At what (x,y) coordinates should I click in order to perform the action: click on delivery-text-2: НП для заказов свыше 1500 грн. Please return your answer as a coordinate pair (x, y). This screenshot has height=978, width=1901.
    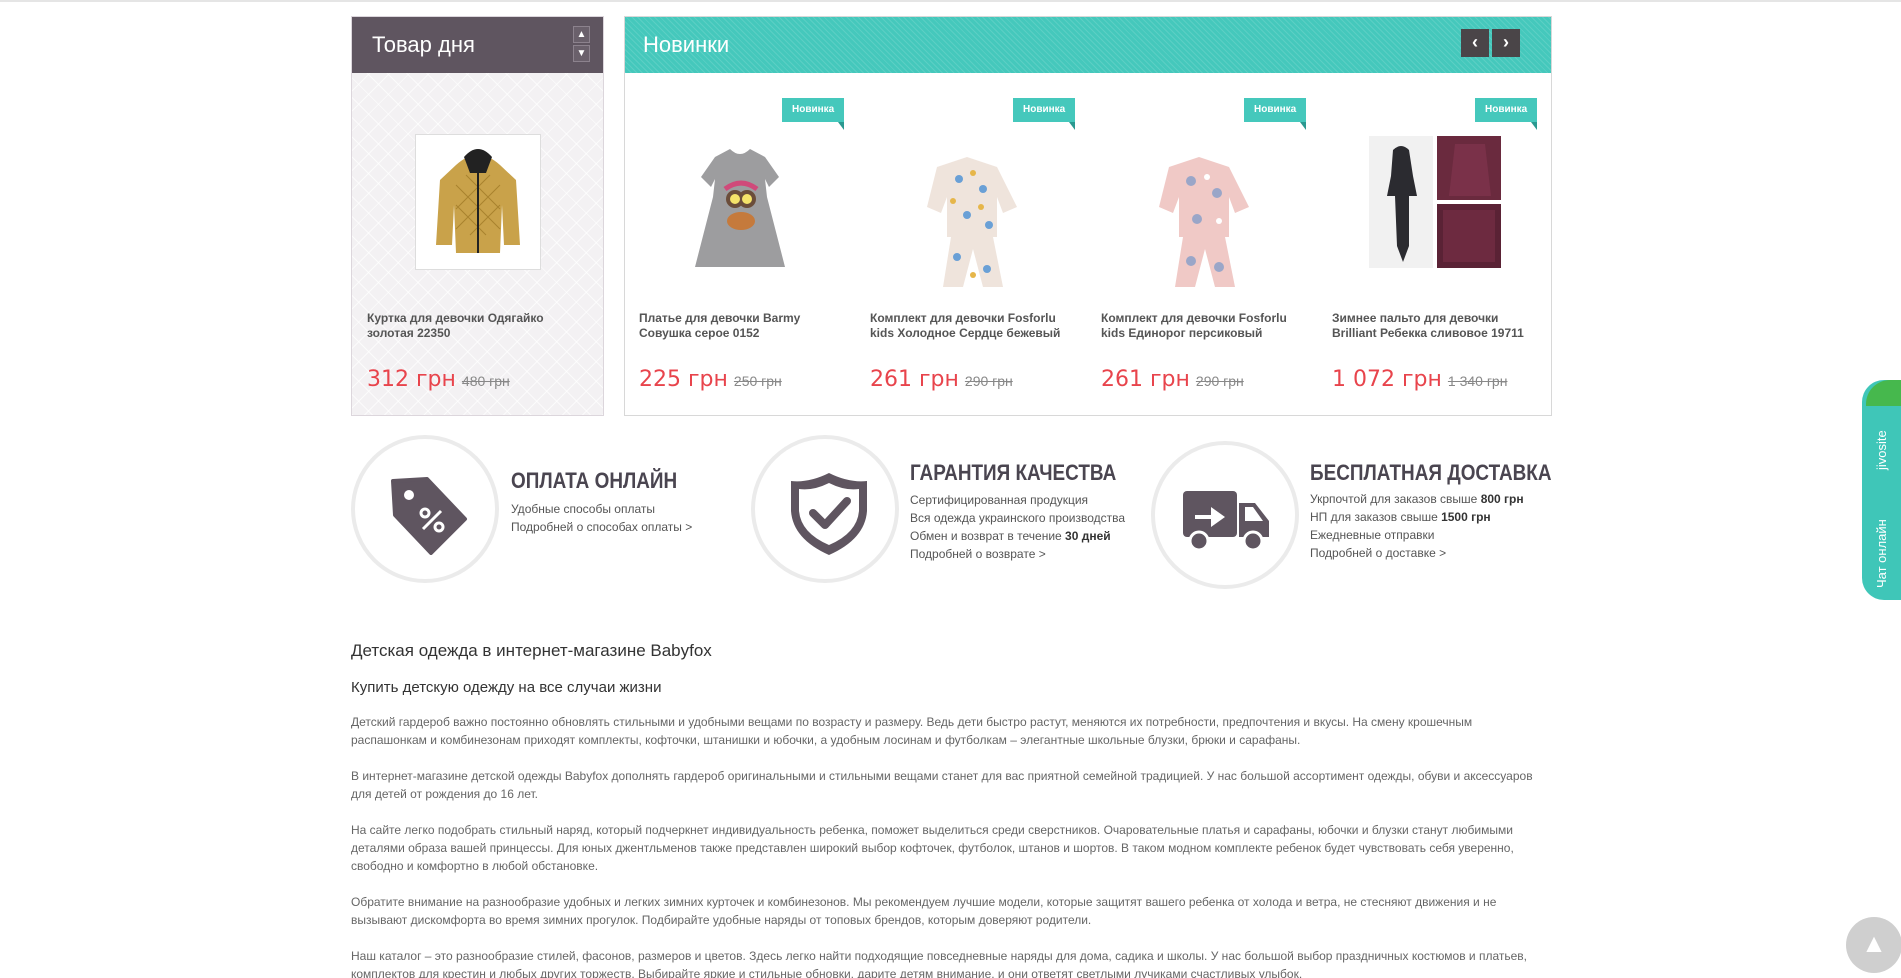
    Looking at the image, I should click on (1400, 517).